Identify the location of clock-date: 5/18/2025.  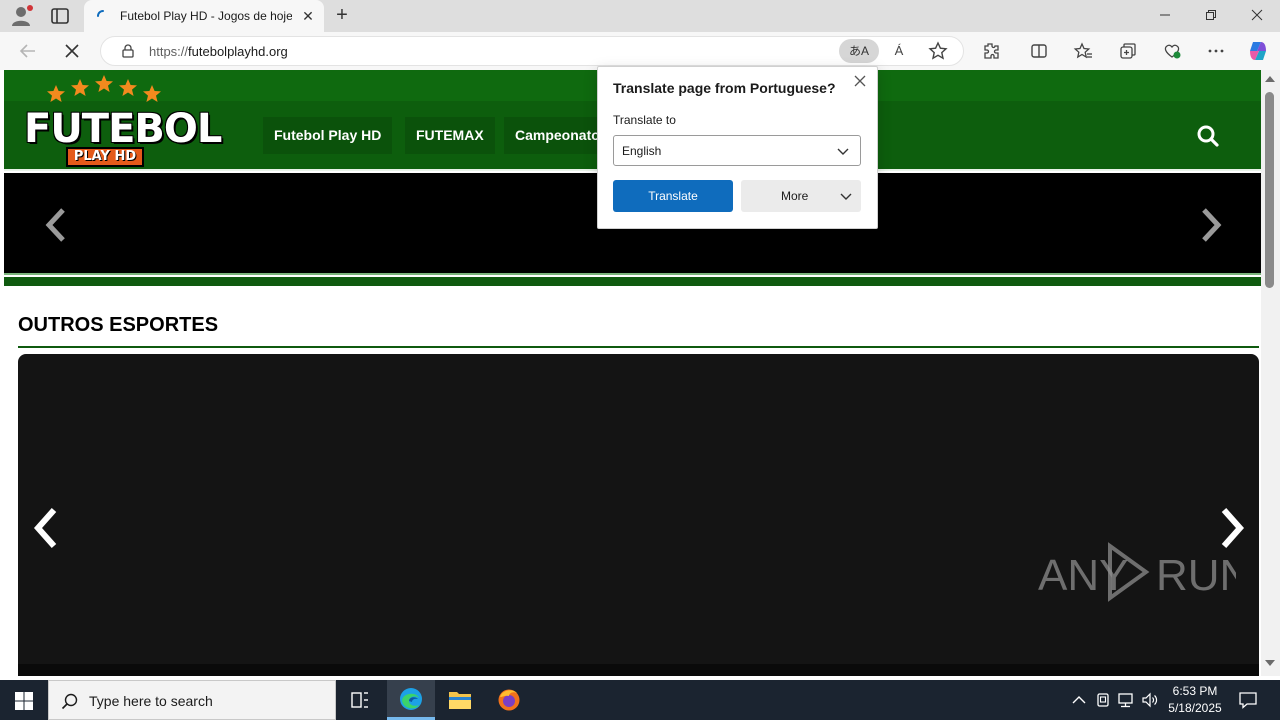
(1195, 708).